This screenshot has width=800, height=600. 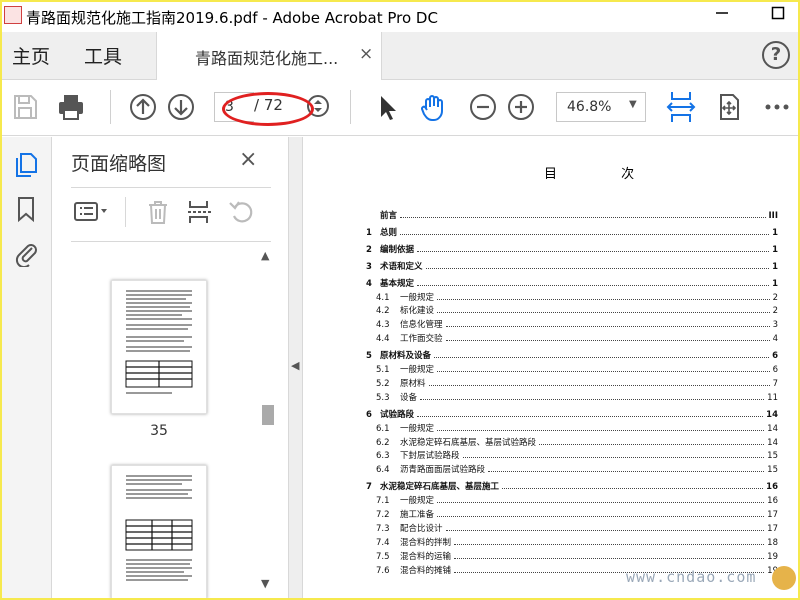 I want to click on toc-entry-number: 3, so click(x=369, y=266).